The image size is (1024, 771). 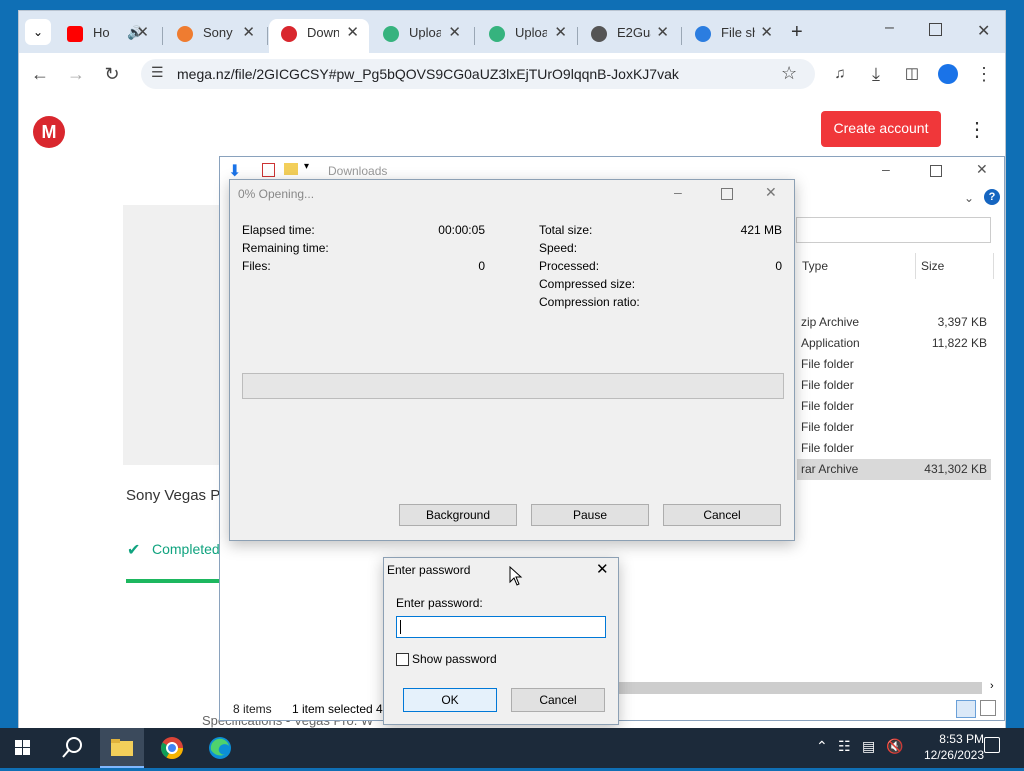 I want to click on tab-strip: ⌄ Ho 🔊 ✕ Sony V ✕ Down ✕ Uploa ✕ Uploa, so click(x=512, y=32).